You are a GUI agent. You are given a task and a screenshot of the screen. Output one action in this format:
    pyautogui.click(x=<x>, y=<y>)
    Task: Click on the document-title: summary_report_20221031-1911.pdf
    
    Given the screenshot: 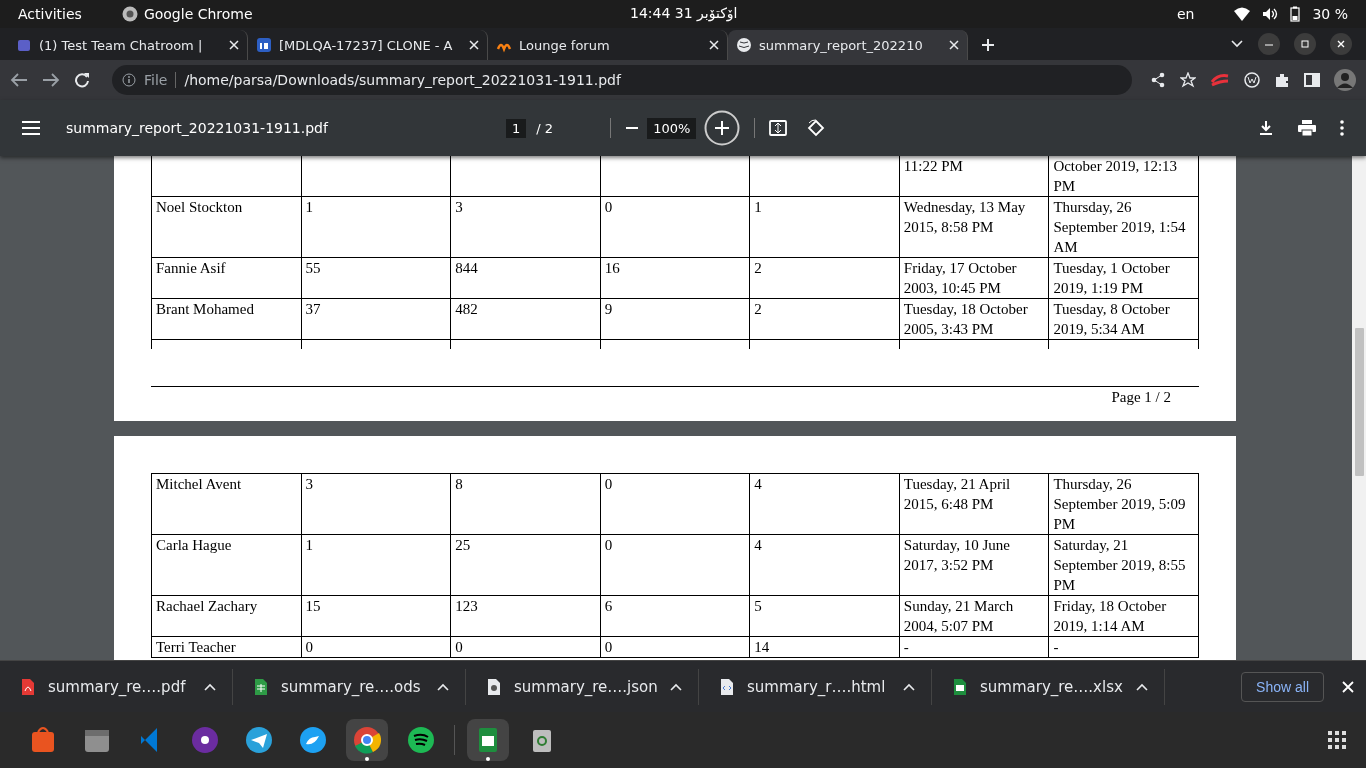 What is the action you would take?
    pyautogui.click(x=198, y=128)
    